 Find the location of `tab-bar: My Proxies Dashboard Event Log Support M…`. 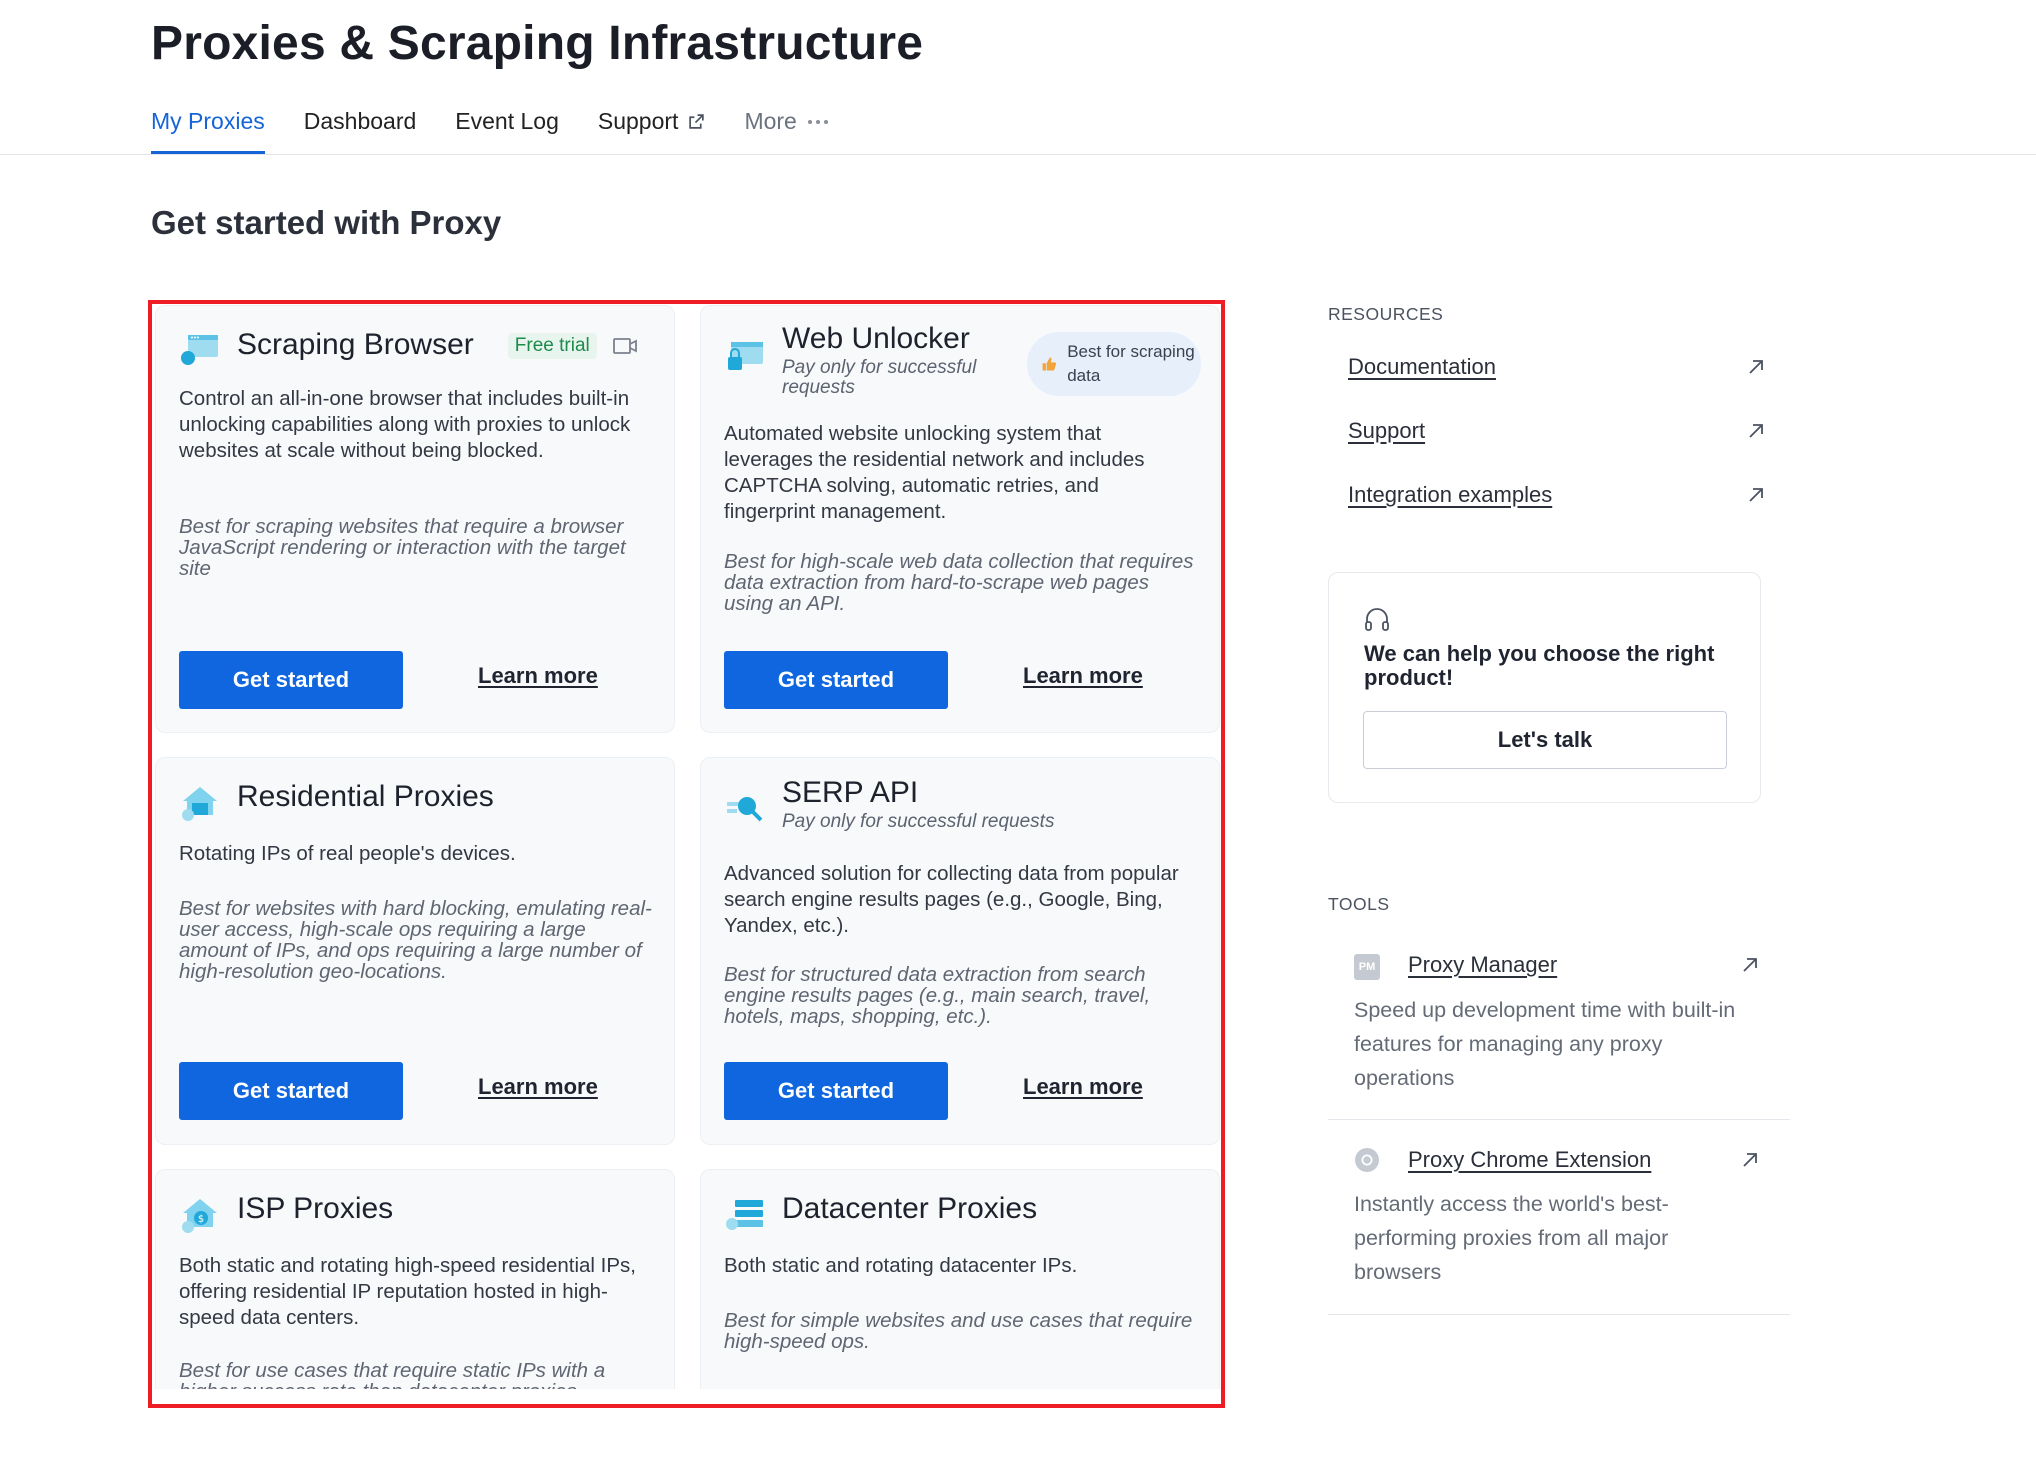

tab-bar: My Proxies Dashboard Event Log Support M… is located at coordinates (509, 129).